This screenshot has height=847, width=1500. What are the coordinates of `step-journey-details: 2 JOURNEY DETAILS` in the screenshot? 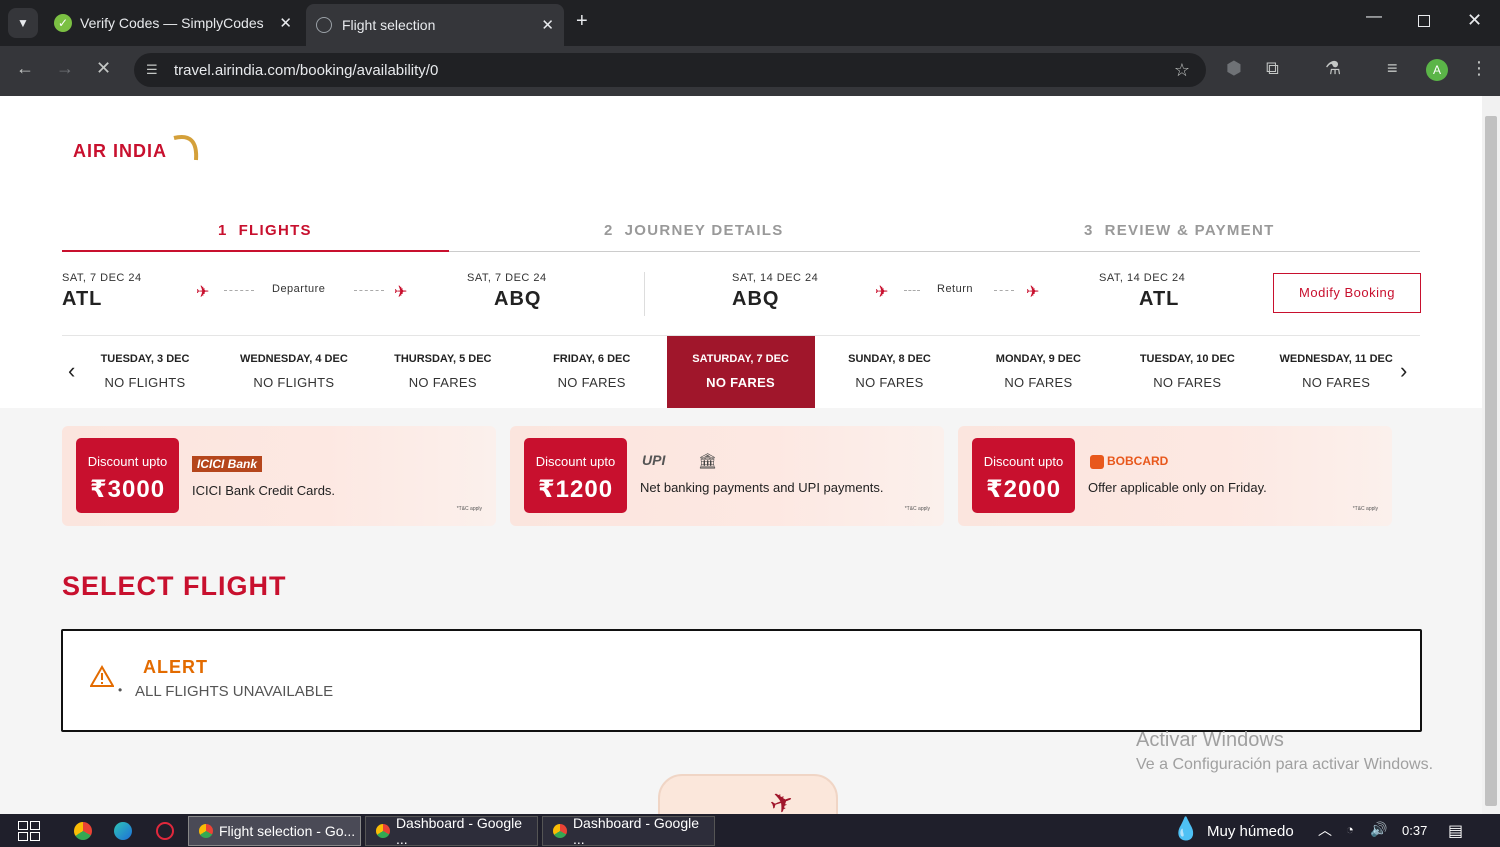 It's located at (694, 230).